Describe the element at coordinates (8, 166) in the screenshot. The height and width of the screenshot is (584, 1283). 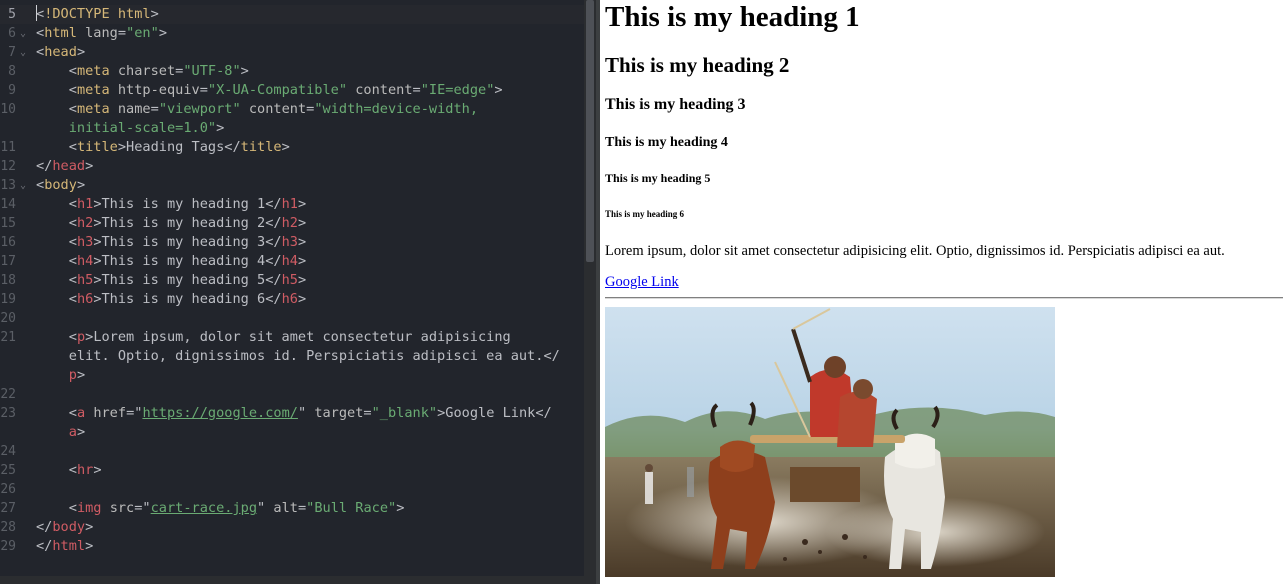
I see `line-number: 12` at that location.